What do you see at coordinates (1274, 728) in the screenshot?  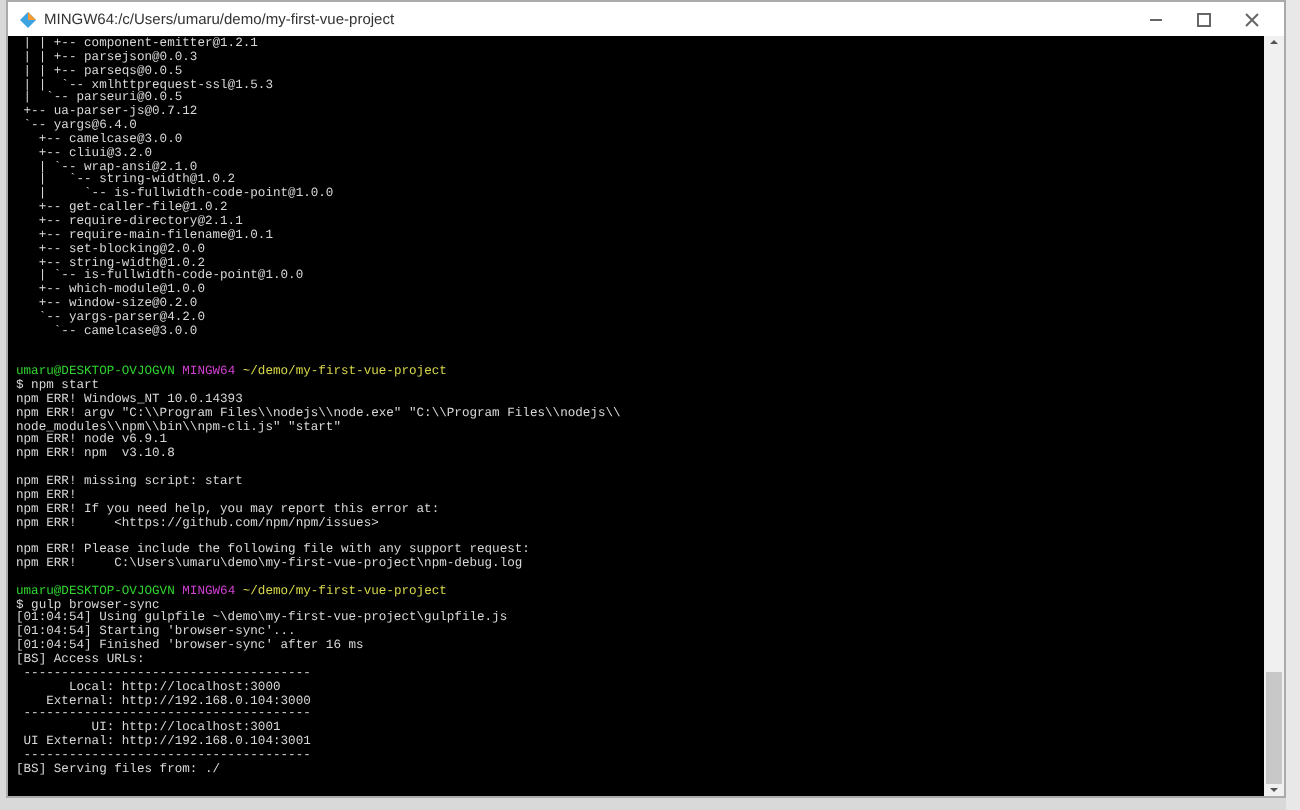 I see `scrollbar-thumb` at bounding box center [1274, 728].